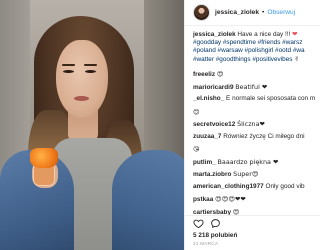 The image size is (320, 250). What do you see at coordinates (271, 99) in the screenshot?
I see `comment-text: É normale sei spososata con m` at bounding box center [271, 99].